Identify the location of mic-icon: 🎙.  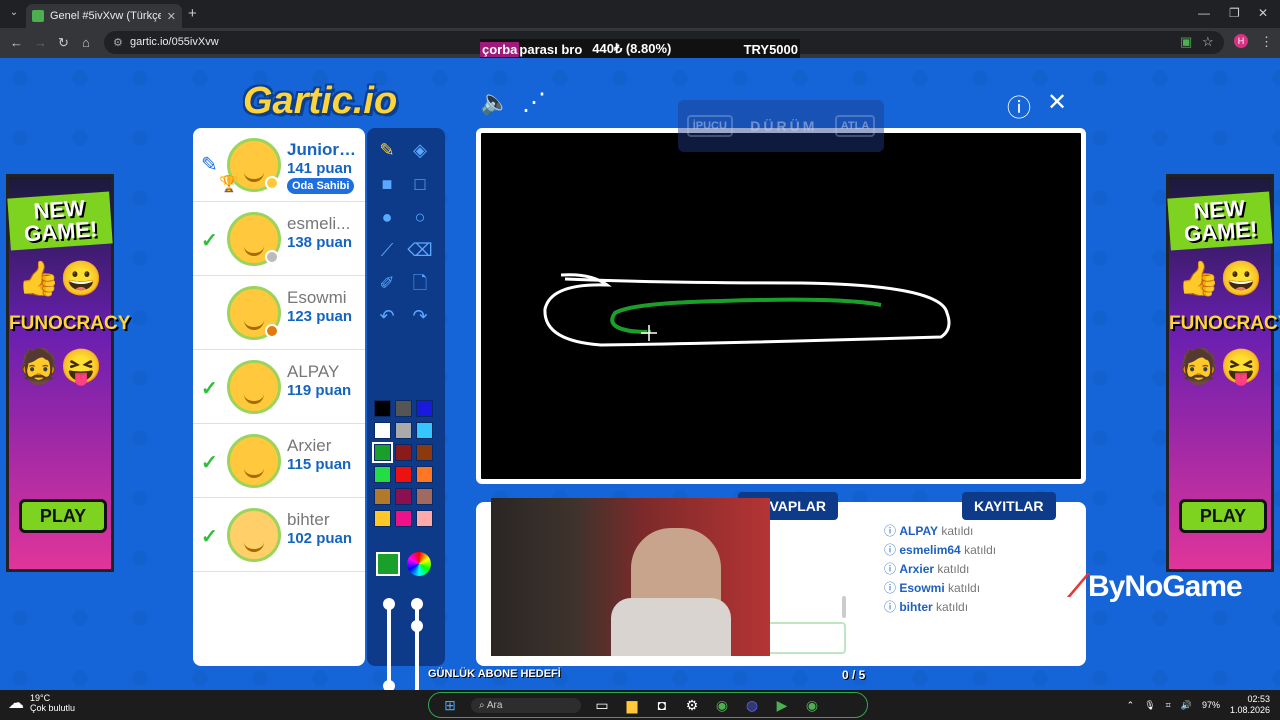
(1149, 705).